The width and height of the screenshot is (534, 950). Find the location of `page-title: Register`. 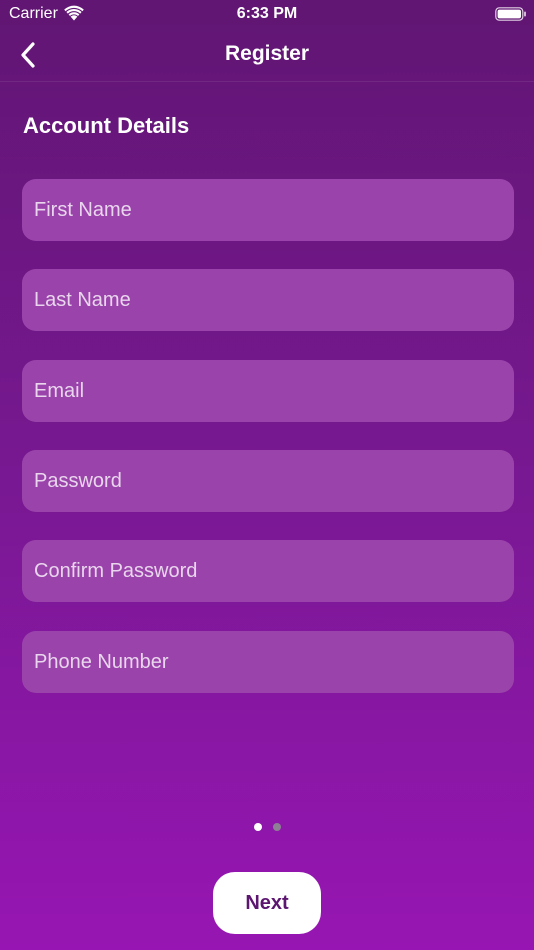

page-title: Register is located at coordinates (267, 53).